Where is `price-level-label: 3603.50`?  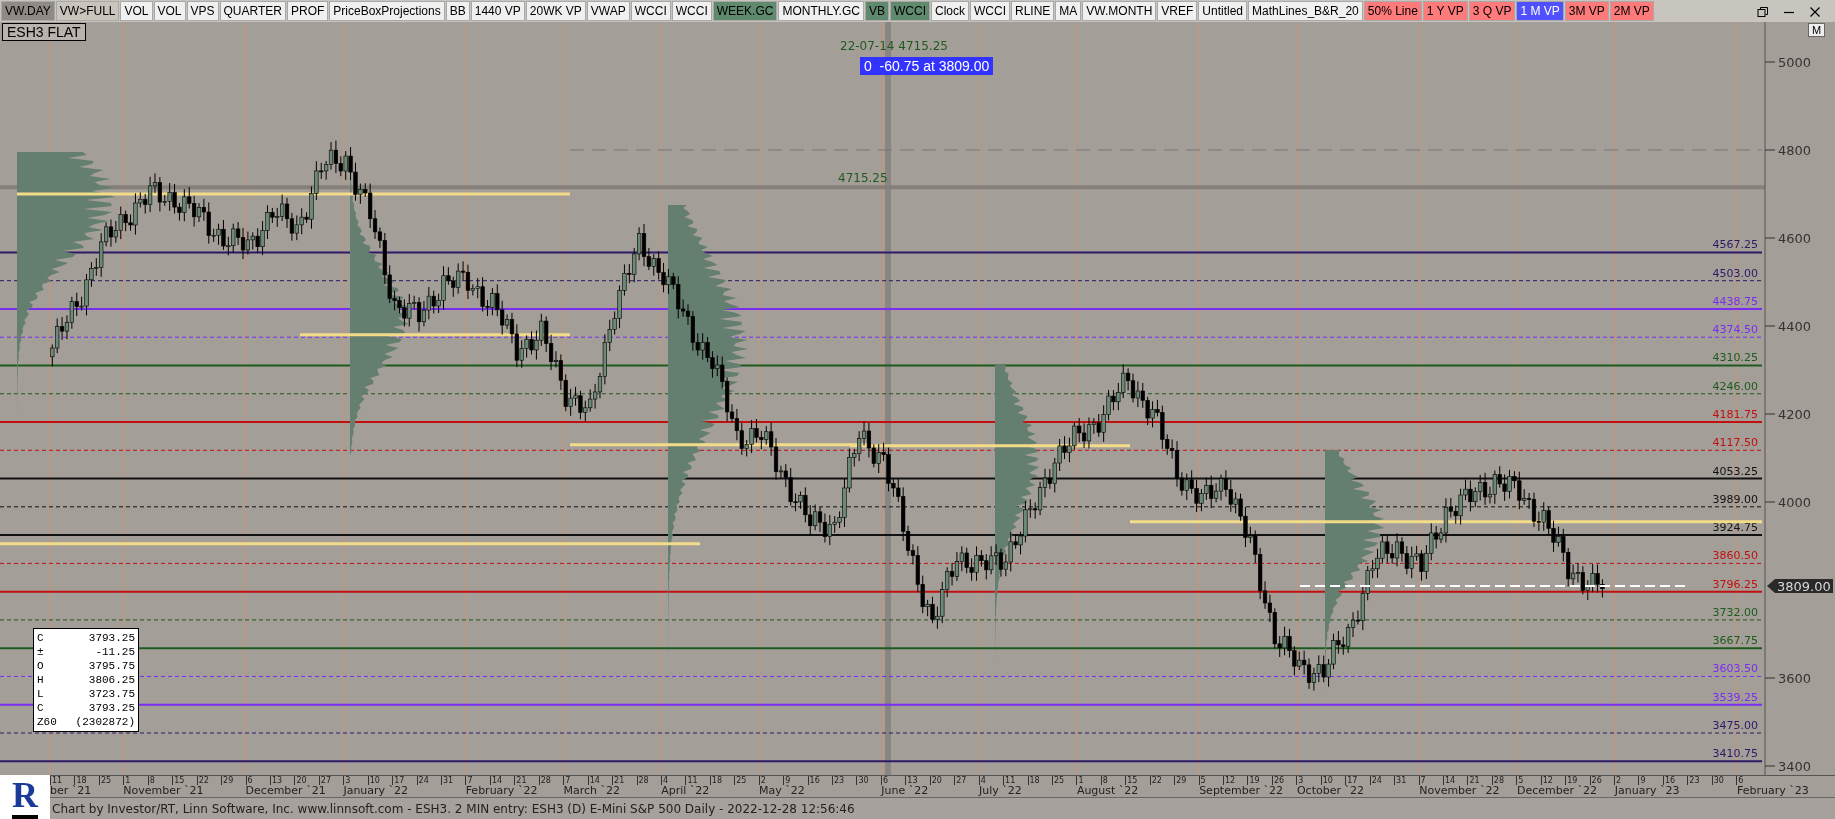 price-level-label: 3603.50 is located at coordinates (1735, 669).